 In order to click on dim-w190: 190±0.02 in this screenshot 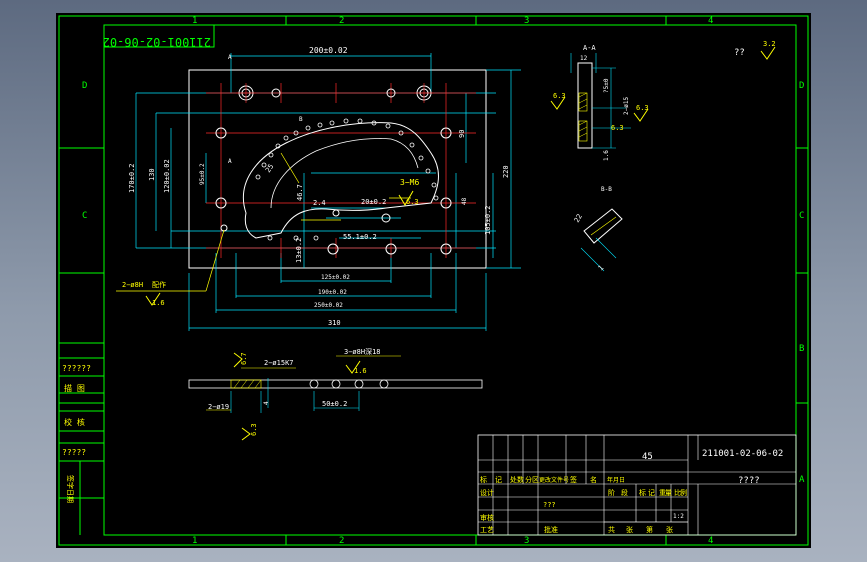, I will do `click(332, 292)`.